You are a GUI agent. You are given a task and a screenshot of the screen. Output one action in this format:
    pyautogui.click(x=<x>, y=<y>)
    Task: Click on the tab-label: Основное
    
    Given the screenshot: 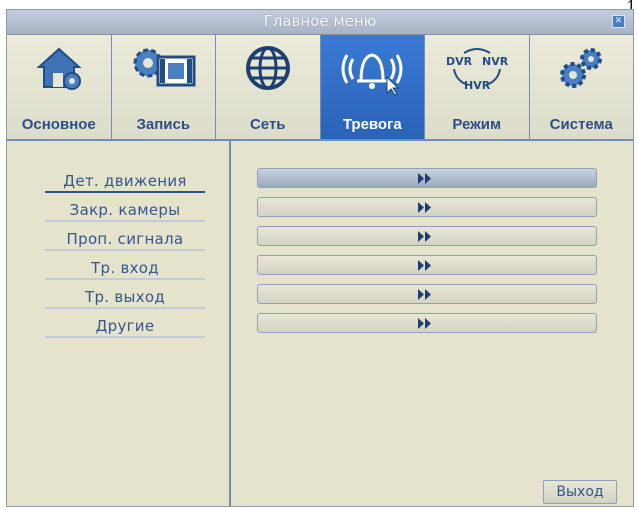 What is the action you would take?
    pyautogui.click(x=58, y=124)
    